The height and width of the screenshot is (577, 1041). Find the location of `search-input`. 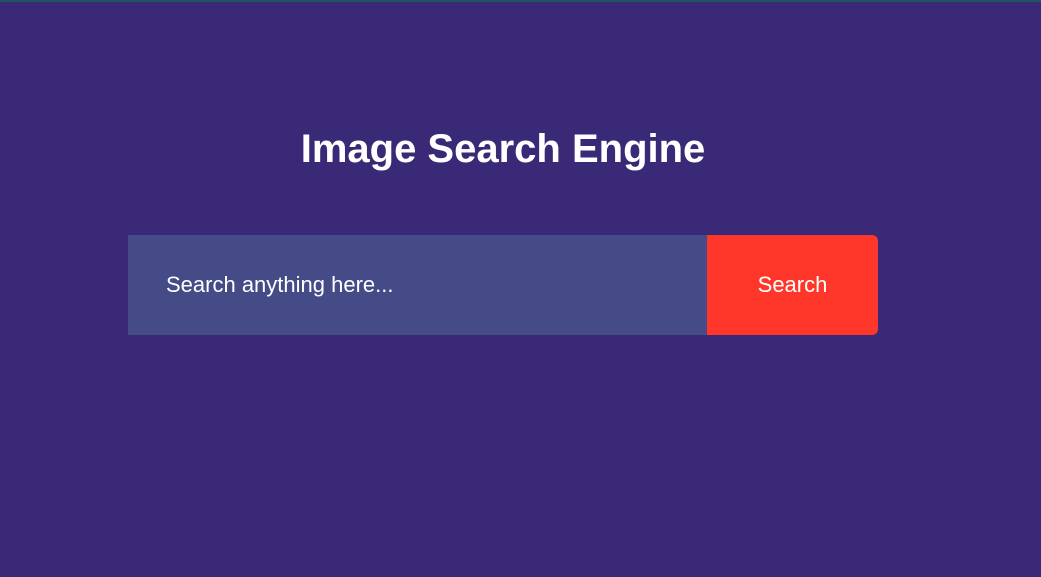

search-input is located at coordinates (417, 285).